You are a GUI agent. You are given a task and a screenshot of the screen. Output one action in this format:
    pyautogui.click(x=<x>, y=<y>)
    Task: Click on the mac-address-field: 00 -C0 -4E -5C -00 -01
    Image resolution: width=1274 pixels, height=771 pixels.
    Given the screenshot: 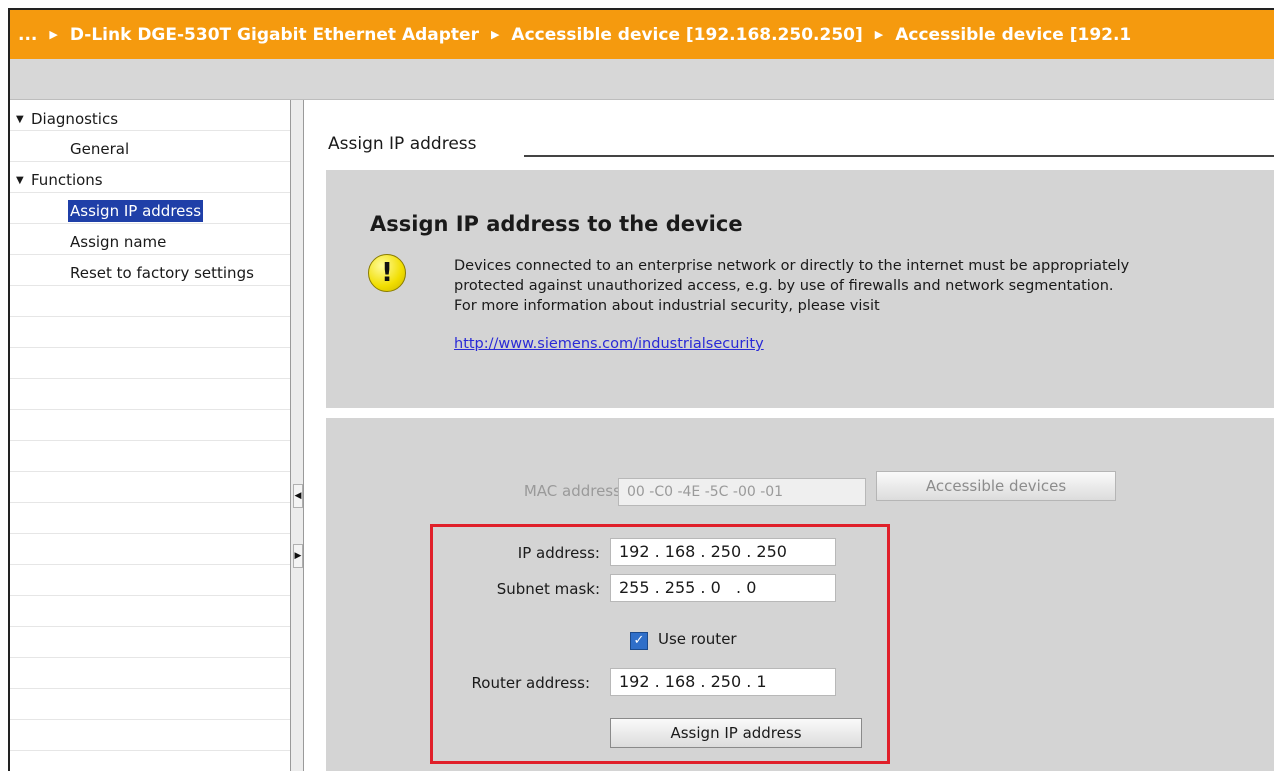 What is the action you would take?
    pyautogui.click(x=742, y=492)
    